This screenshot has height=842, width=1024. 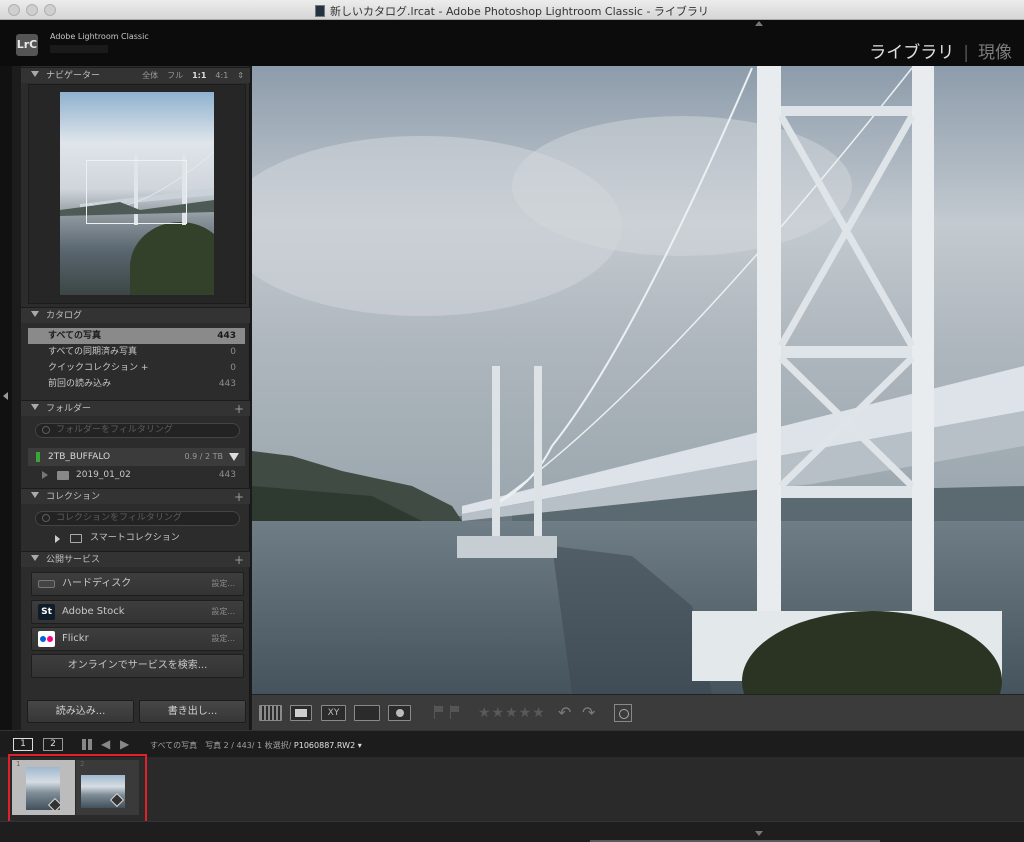 I want to click on publish-title: 公開サービス, so click(x=73, y=560).